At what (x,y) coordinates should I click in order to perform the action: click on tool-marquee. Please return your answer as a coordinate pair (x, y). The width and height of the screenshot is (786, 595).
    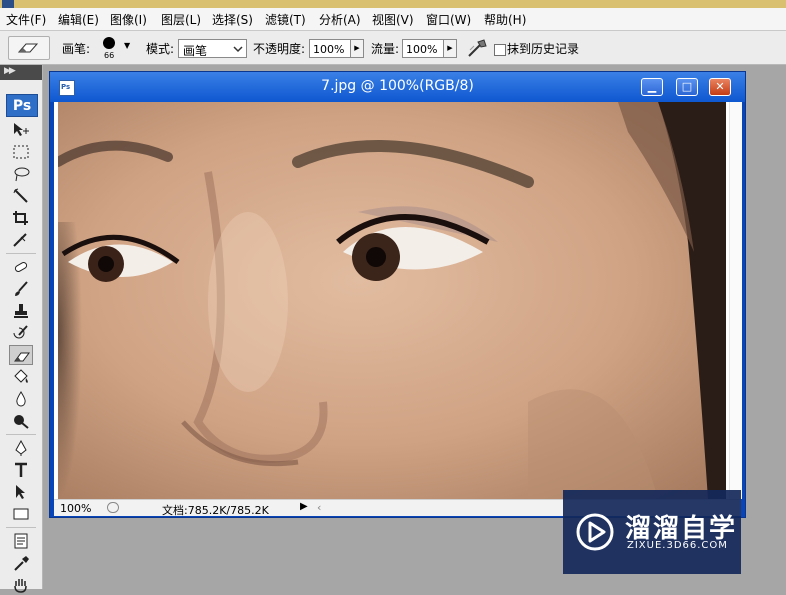
    Looking at the image, I should click on (21, 152).